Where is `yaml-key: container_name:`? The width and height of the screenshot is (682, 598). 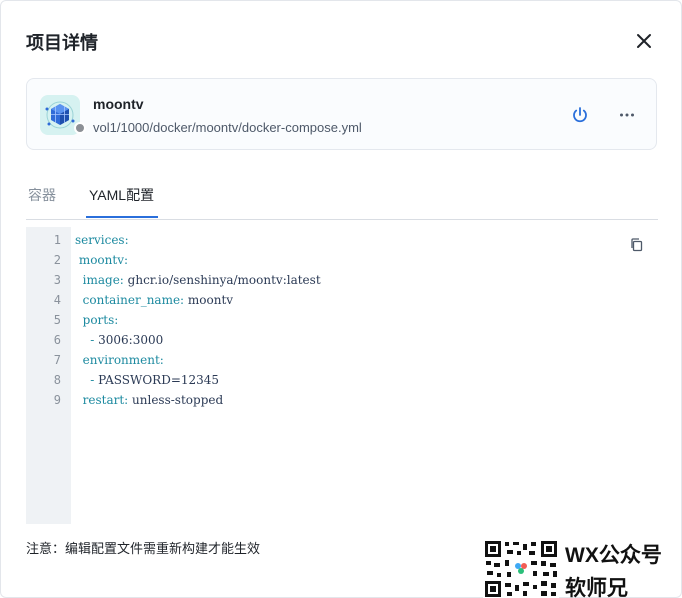 yaml-key: container_name: is located at coordinates (133, 300).